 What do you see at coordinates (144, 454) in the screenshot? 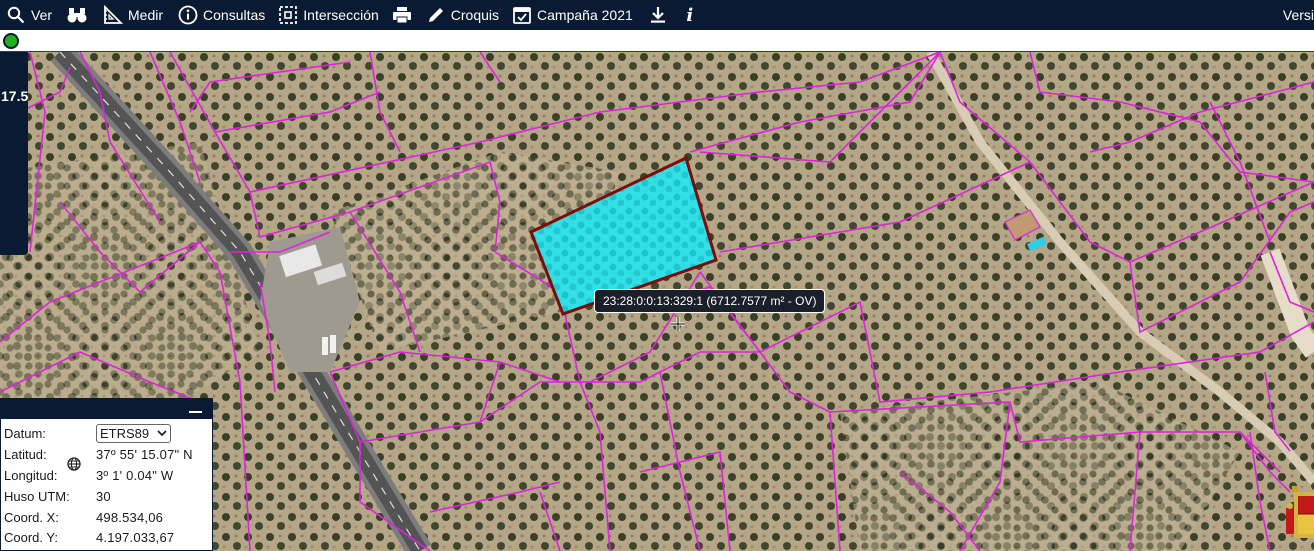
I see `latitude-value: 37º 55' 15.07" N` at bounding box center [144, 454].